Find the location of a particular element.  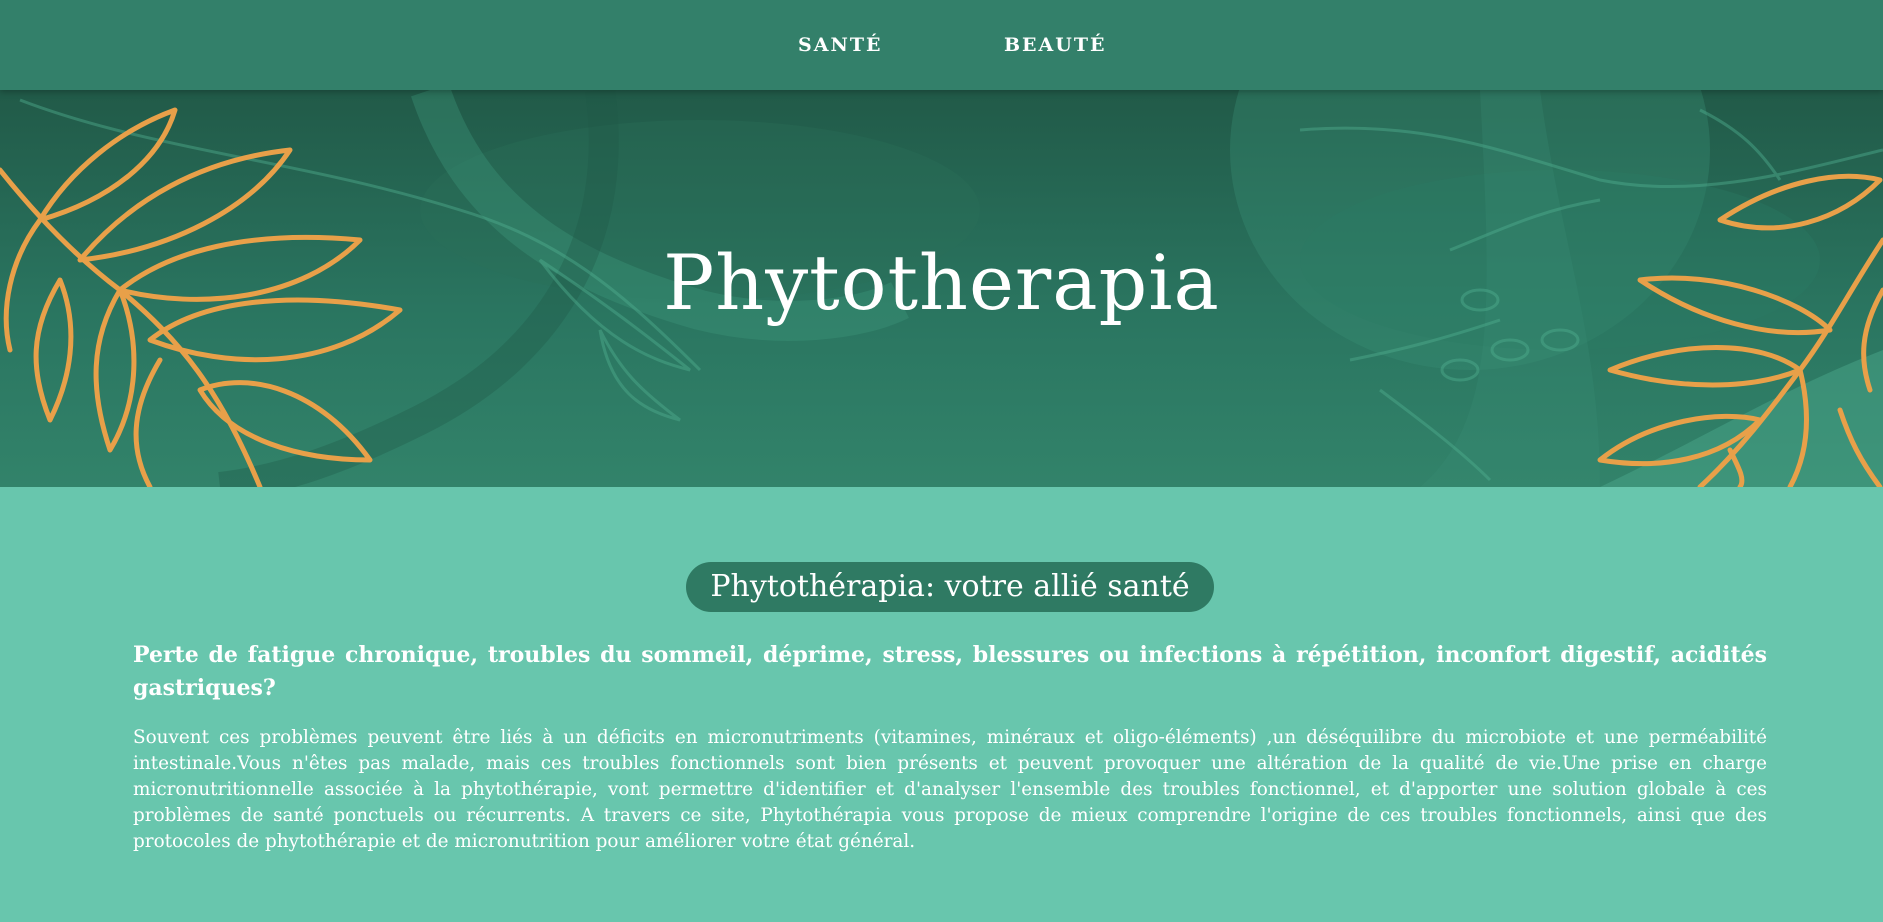

nav-link-sante: SANTÉ is located at coordinates (840, 45).